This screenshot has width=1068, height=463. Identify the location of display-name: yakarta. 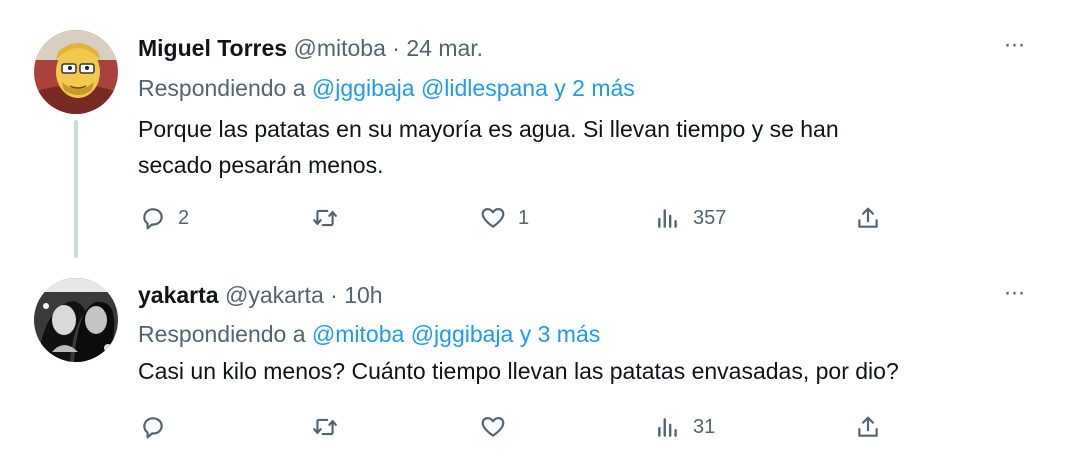
(178, 295).